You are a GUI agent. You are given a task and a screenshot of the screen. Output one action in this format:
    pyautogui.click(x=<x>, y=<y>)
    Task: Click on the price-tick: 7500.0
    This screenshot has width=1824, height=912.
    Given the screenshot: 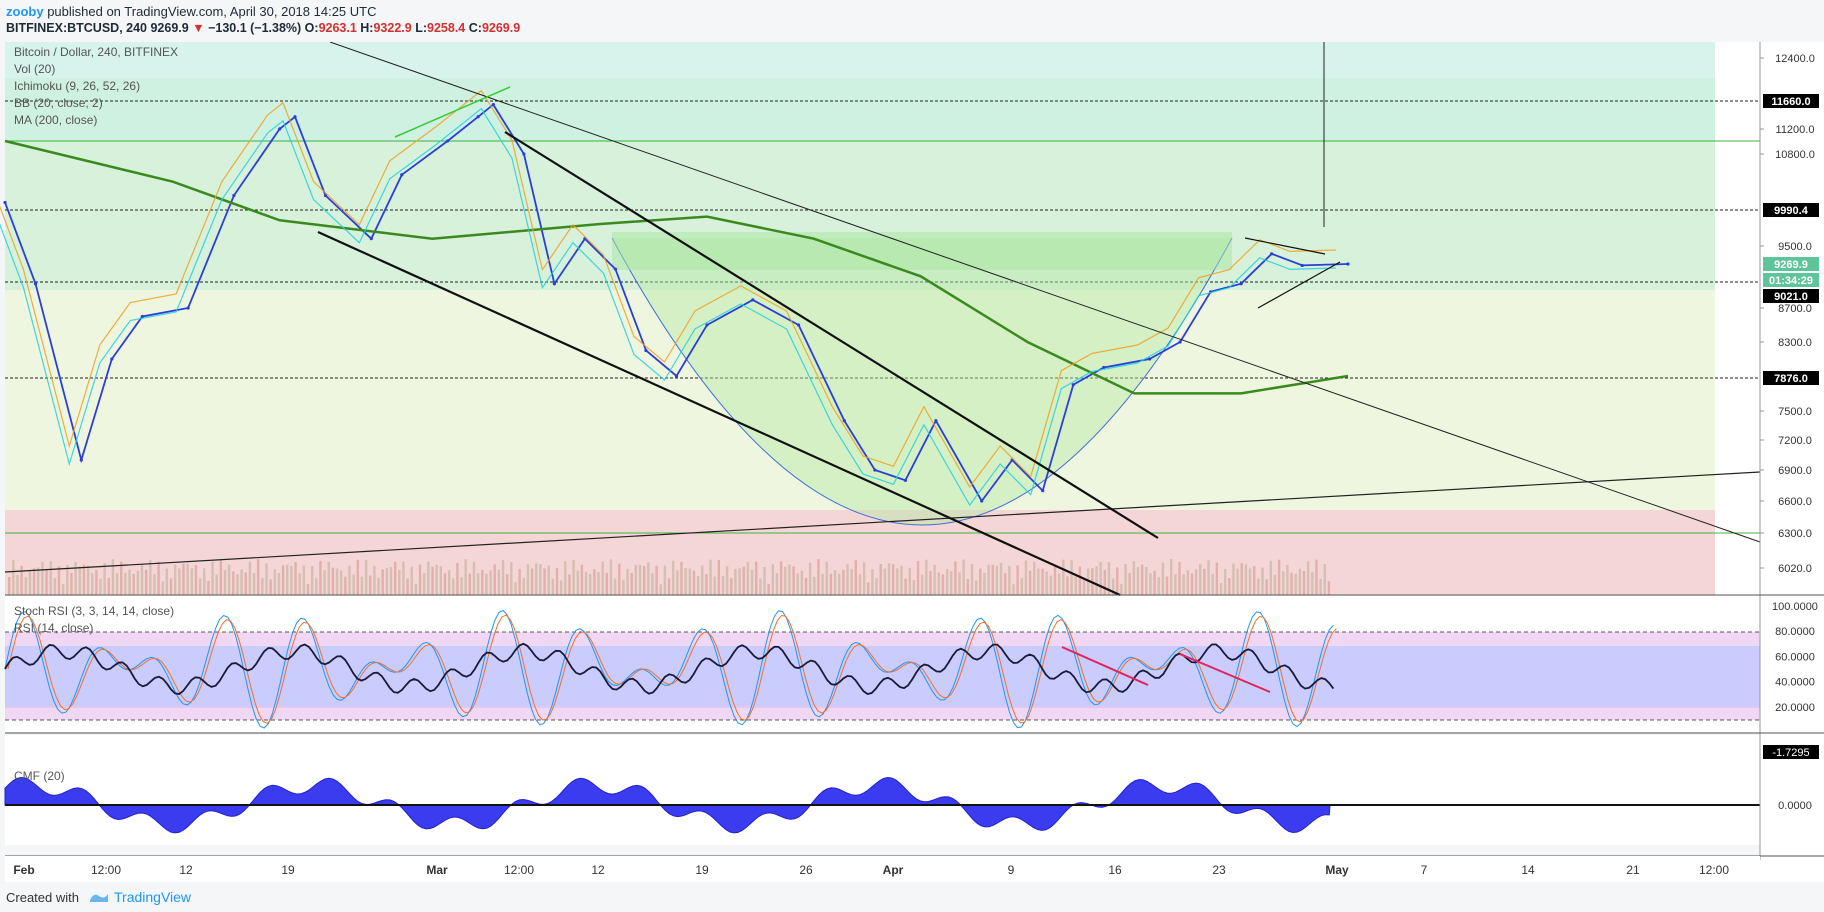 What is the action you would take?
    pyautogui.click(x=1795, y=412)
    